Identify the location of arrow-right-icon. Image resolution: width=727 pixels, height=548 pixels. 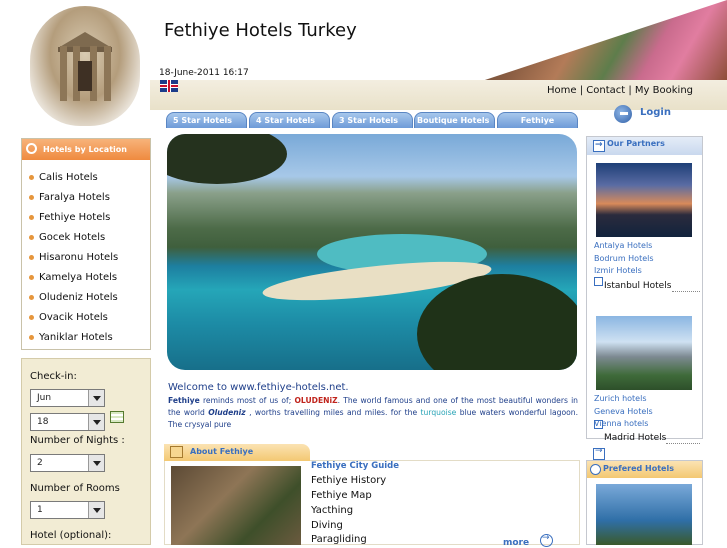
(546, 540).